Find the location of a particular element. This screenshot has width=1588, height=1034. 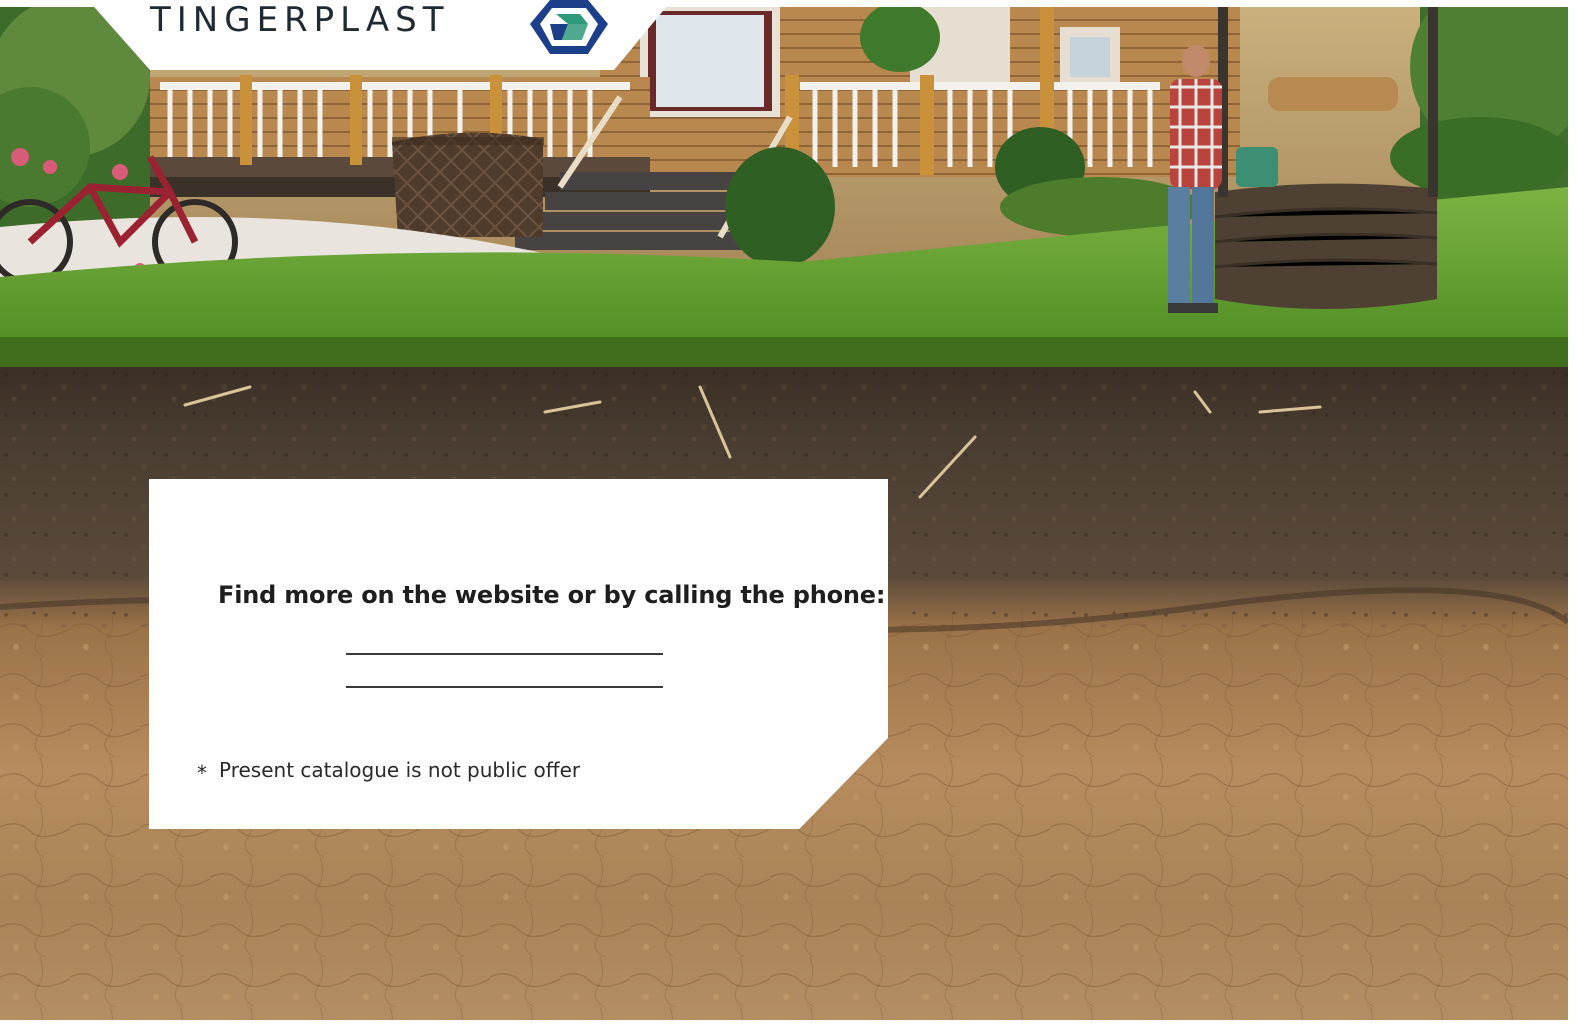

disclaimer-text: Present catalogue is not public offer is located at coordinates (400, 770).